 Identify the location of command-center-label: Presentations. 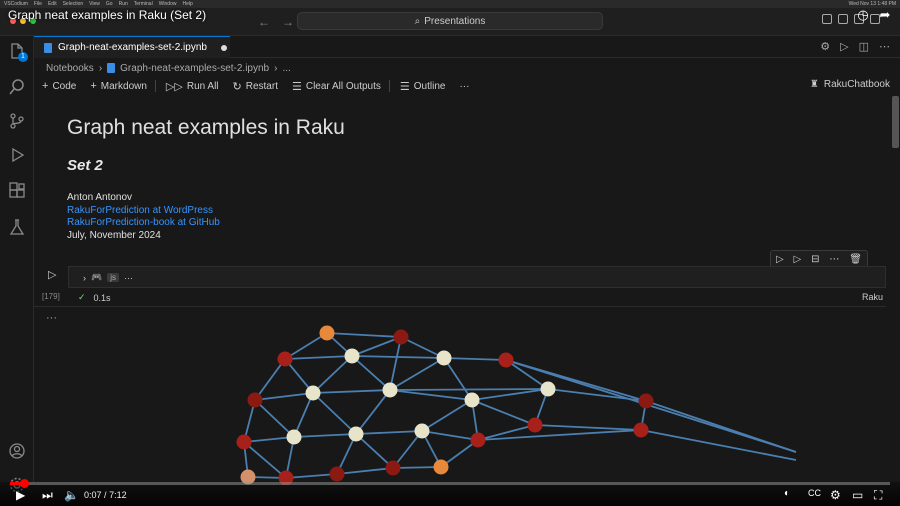
(455, 21).